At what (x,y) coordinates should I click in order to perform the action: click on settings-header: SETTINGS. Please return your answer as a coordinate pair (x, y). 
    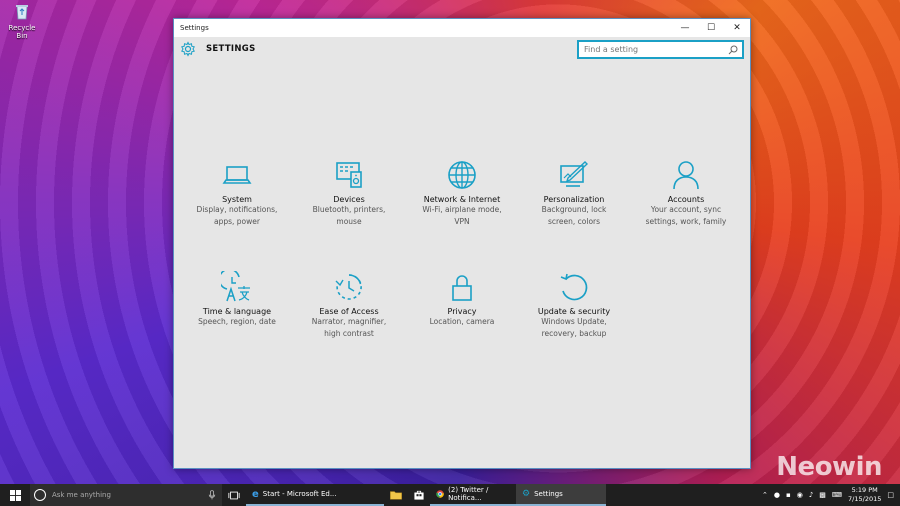
    Looking at the image, I should click on (462, 51).